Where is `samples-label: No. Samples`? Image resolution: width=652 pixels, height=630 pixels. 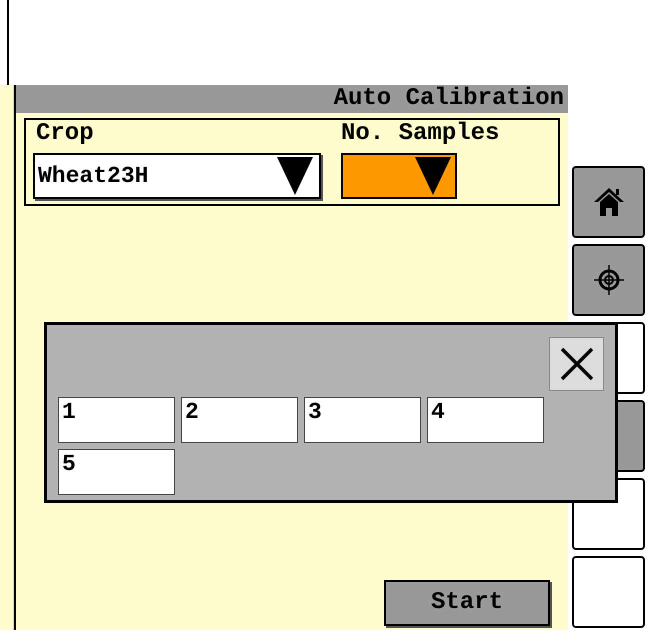
samples-label: No. Samples is located at coordinates (420, 134).